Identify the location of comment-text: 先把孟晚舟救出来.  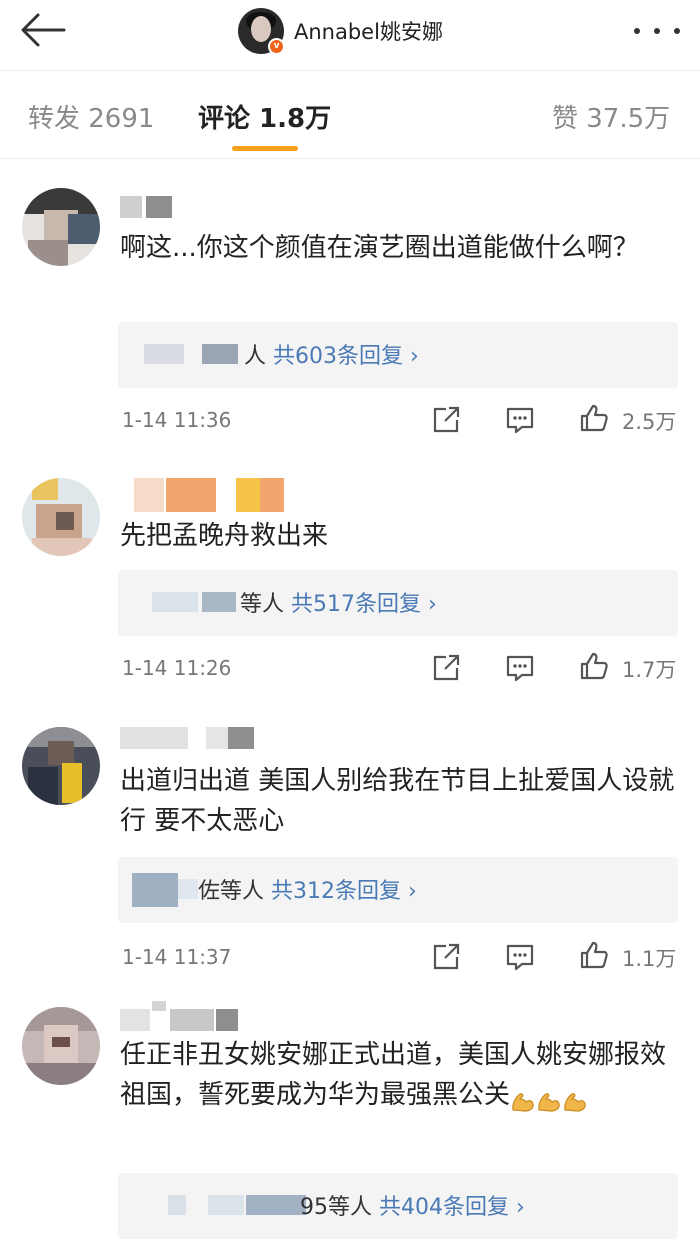
(224, 536).